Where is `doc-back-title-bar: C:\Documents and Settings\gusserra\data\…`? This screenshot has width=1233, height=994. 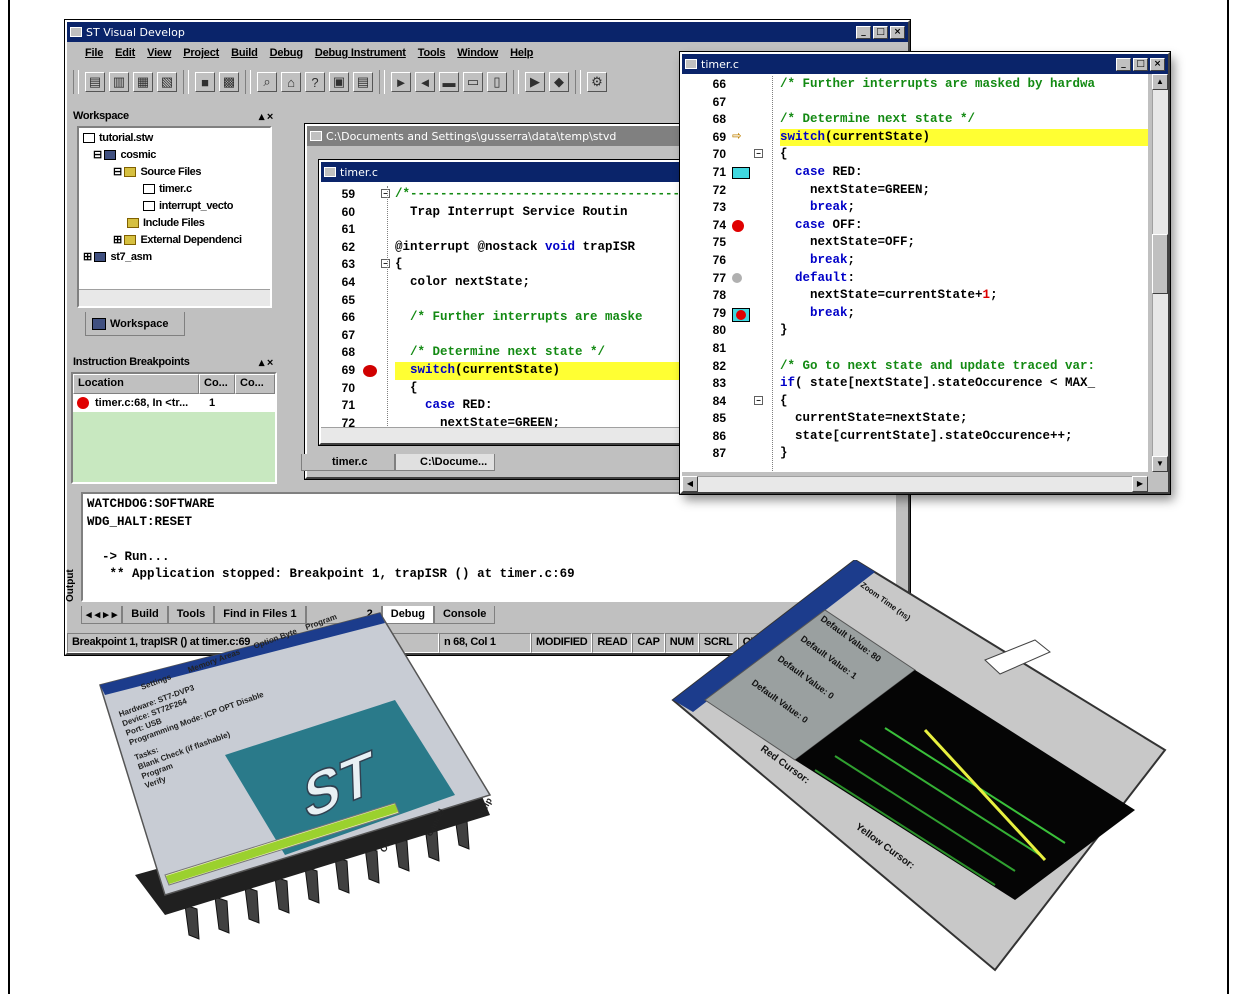
doc-back-title-bar: C:\Documents and Settings\gusserra\data\… is located at coordinates (515, 136).